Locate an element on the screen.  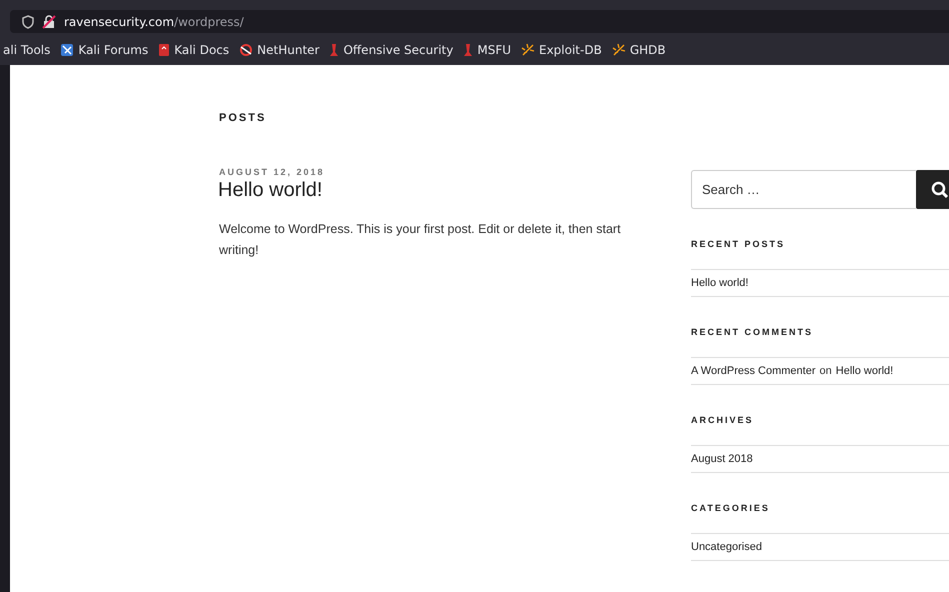
bookmark-link: Kali Forums is located at coordinates (104, 50).